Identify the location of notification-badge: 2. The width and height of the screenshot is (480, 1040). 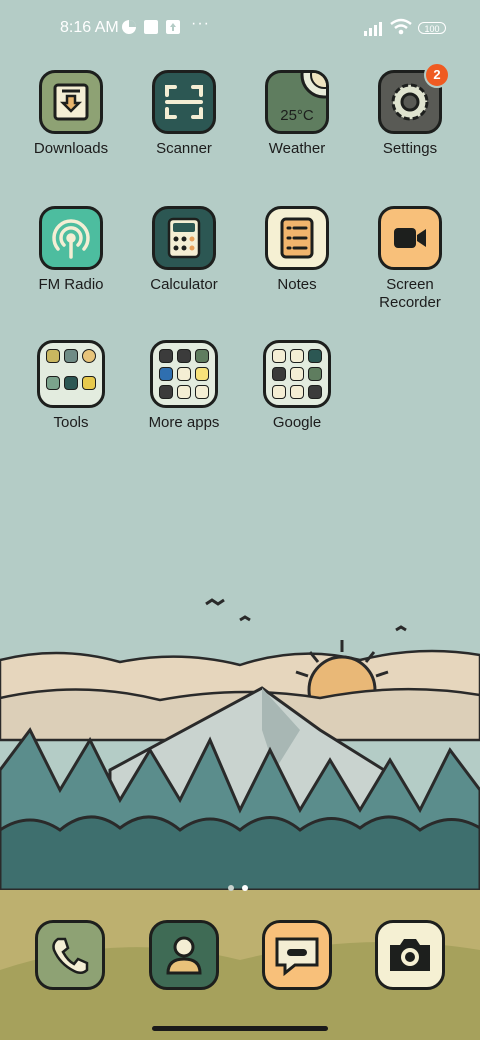
(437, 75).